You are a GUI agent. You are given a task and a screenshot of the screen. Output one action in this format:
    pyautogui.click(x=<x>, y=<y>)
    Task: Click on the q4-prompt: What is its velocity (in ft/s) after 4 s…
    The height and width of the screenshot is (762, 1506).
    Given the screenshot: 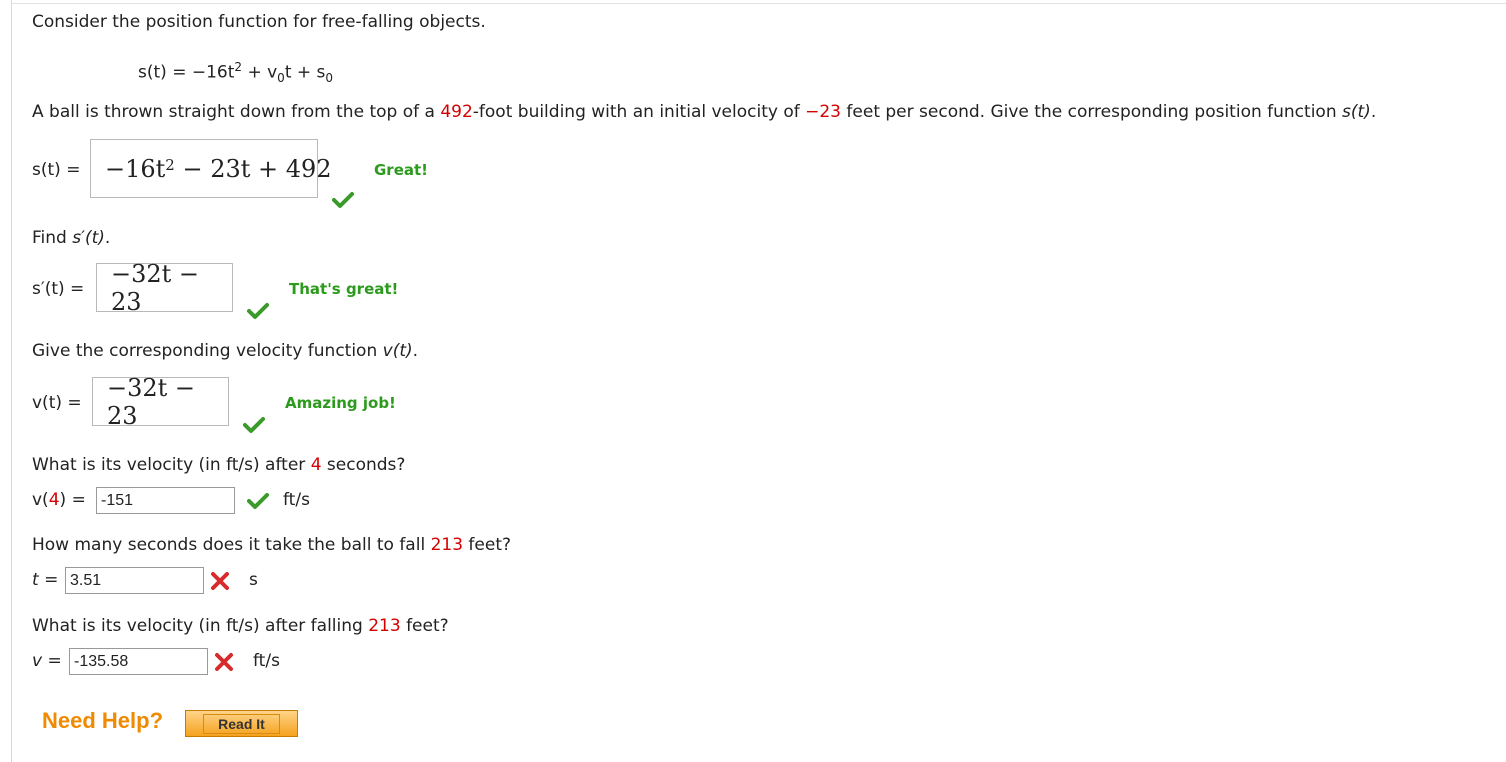 What is the action you would take?
    pyautogui.click(x=218, y=465)
    